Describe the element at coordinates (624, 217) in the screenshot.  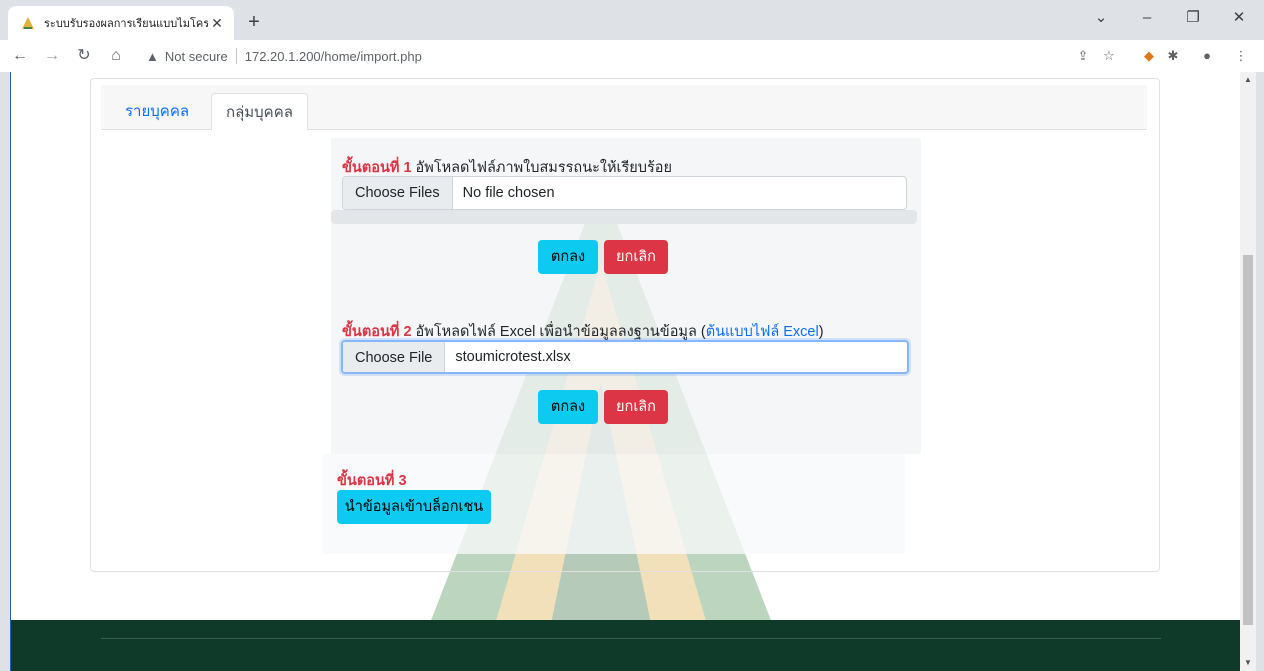
I see `step1-divider-bar` at that location.